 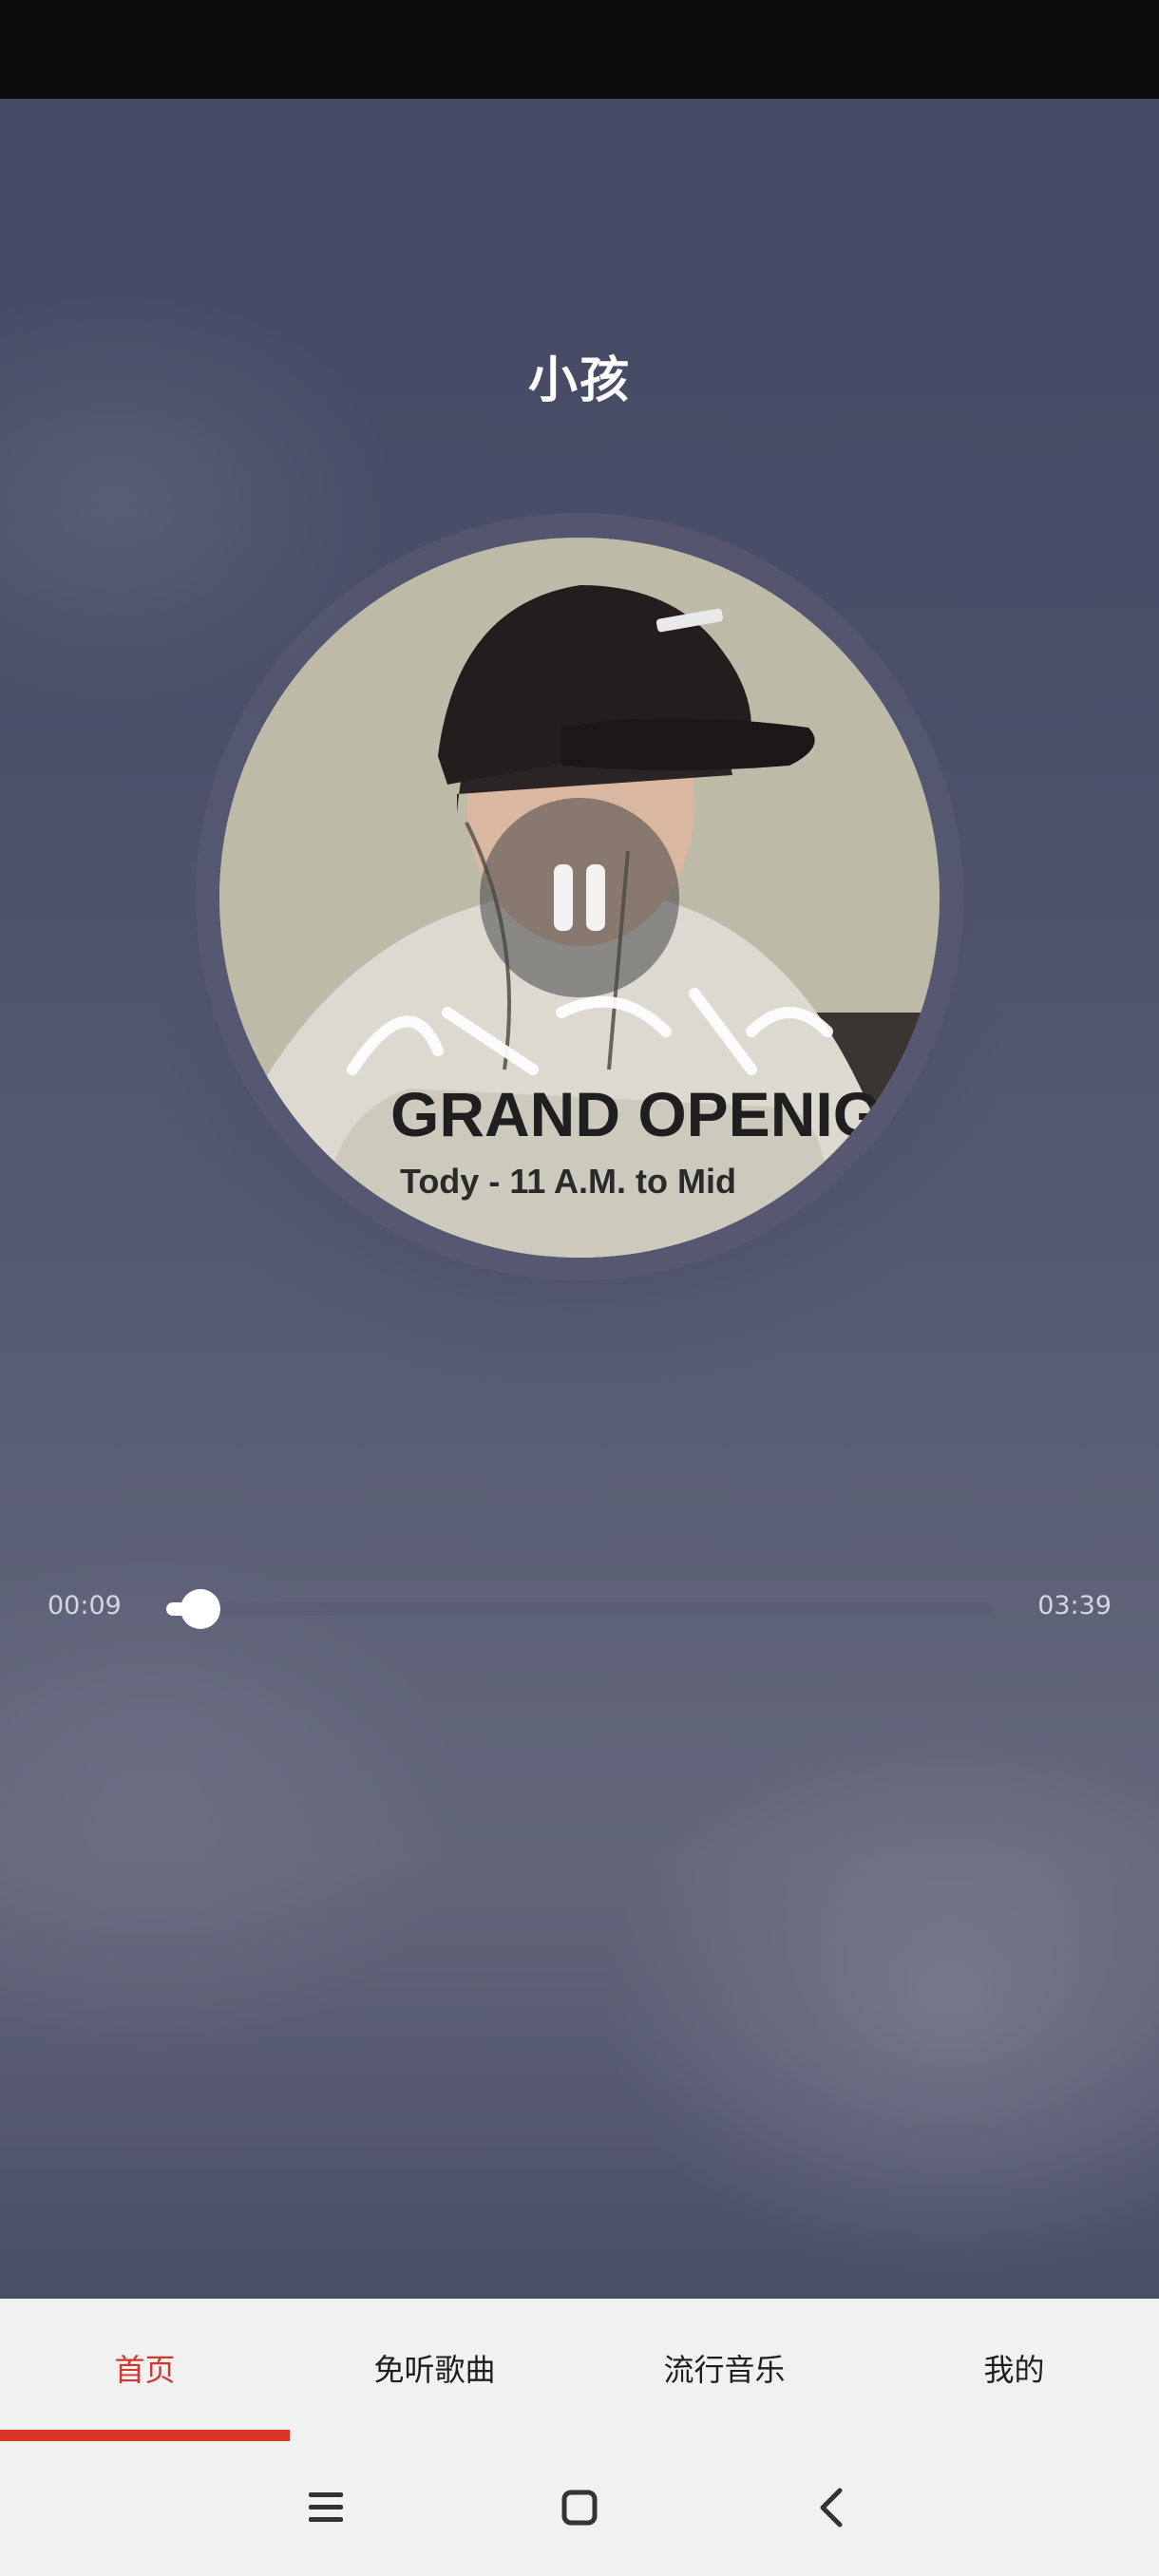 What do you see at coordinates (579, 49) in the screenshot?
I see `status-bar` at bounding box center [579, 49].